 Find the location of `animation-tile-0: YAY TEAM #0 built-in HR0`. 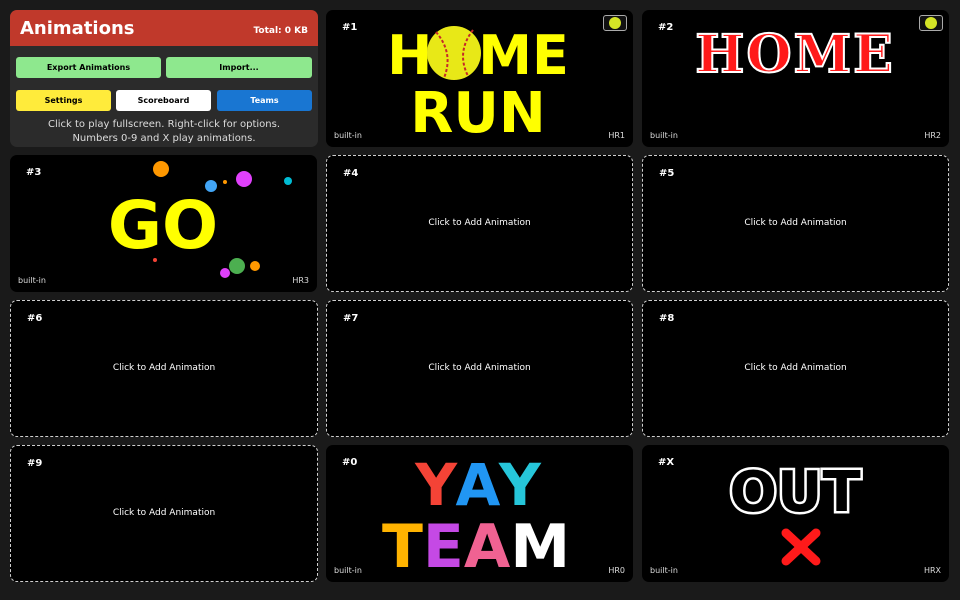

animation-tile-0: YAY TEAM #0 built-in HR0 is located at coordinates (479, 513).